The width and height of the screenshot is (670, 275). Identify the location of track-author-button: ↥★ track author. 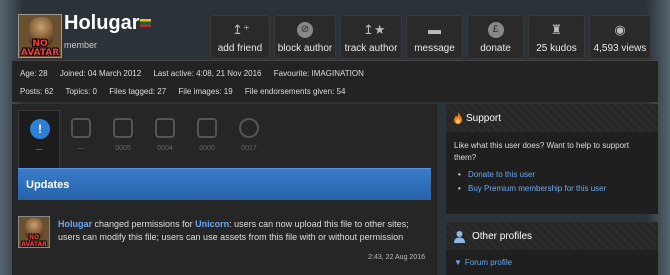
(371, 37).